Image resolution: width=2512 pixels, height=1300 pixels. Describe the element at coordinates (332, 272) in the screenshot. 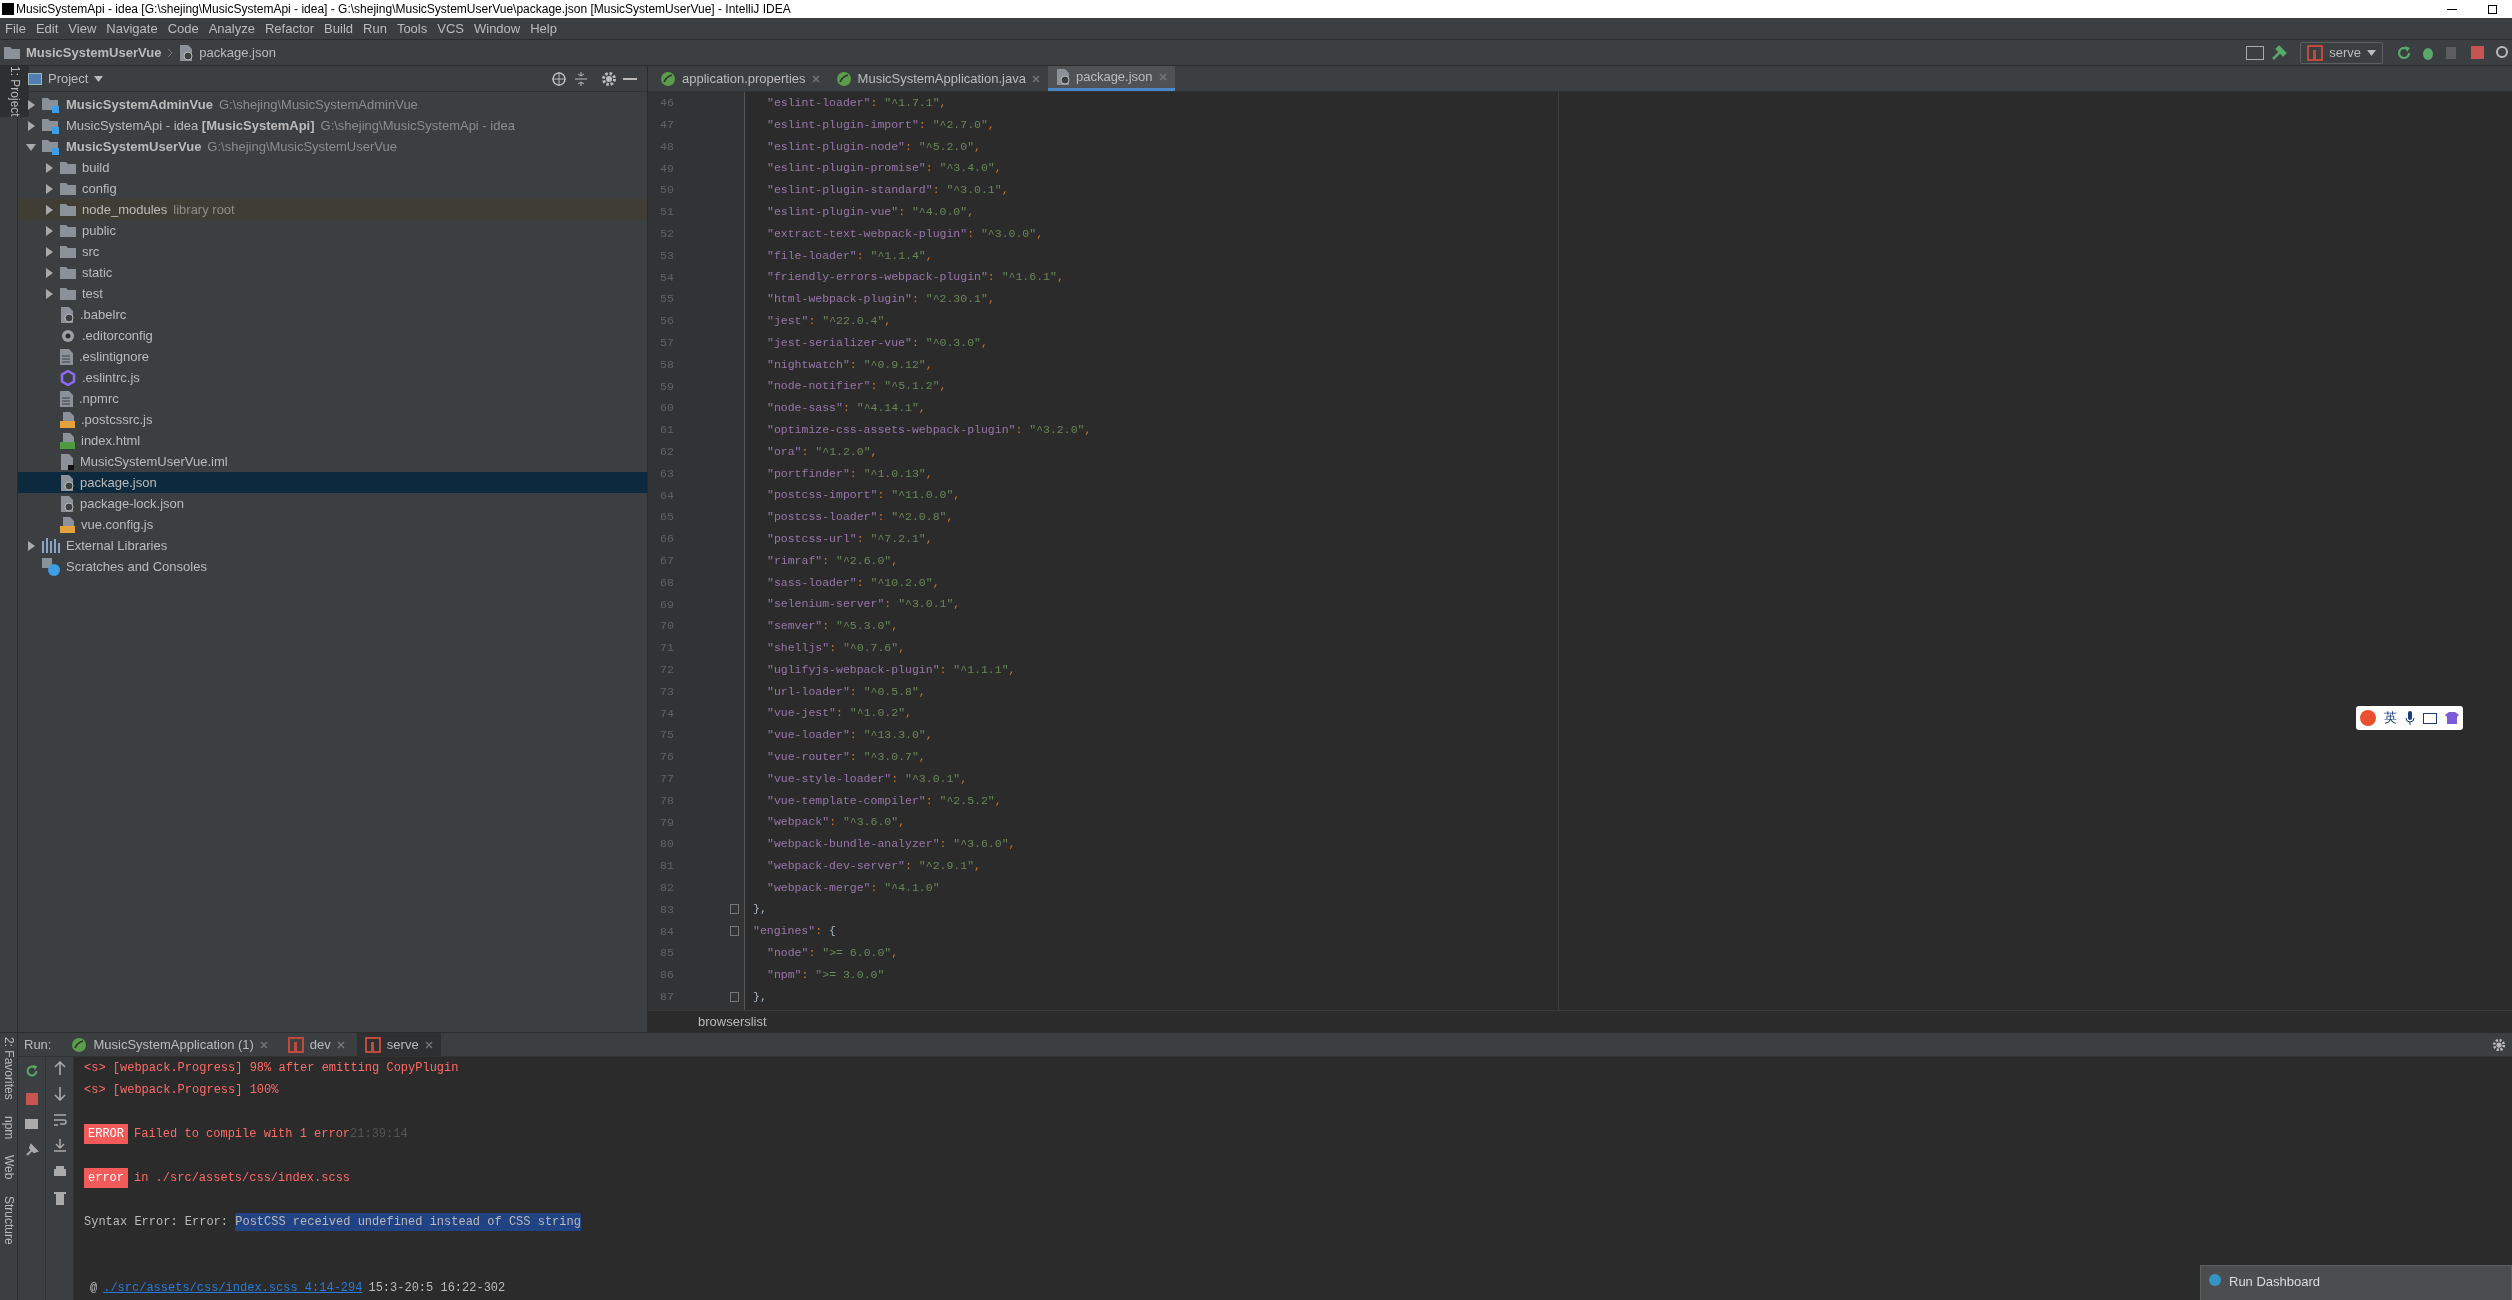

I see `tree-item: static` at that location.